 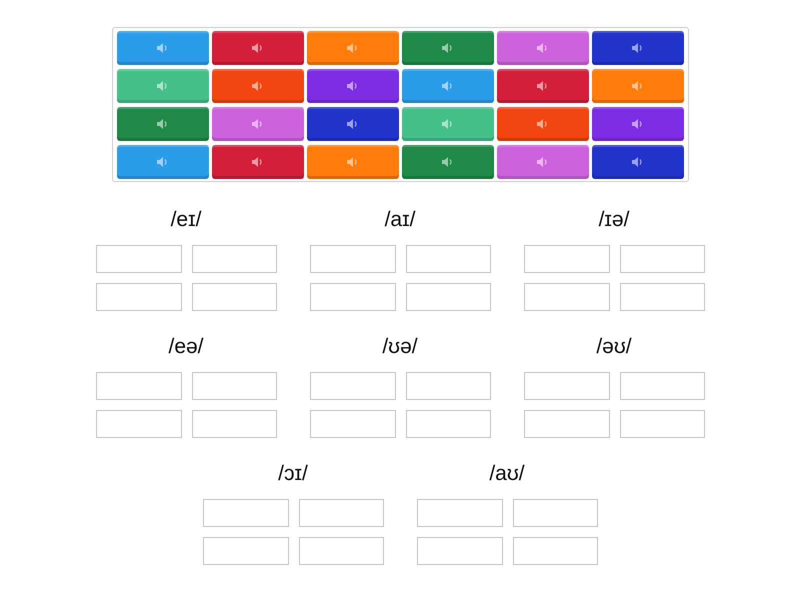 I want to click on group-heading: /eɪ/, so click(x=186, y=220).